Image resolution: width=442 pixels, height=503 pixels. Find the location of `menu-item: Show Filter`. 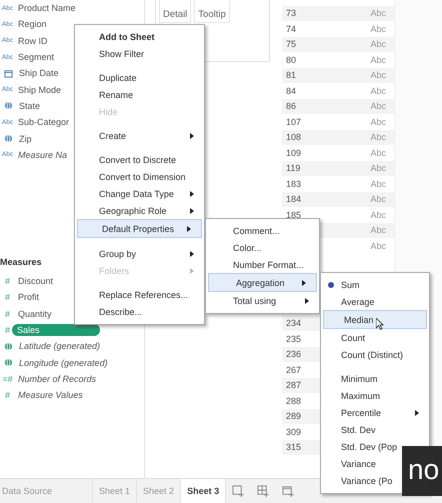

menu-item: Show Filter is located at coordinates (139, 53).